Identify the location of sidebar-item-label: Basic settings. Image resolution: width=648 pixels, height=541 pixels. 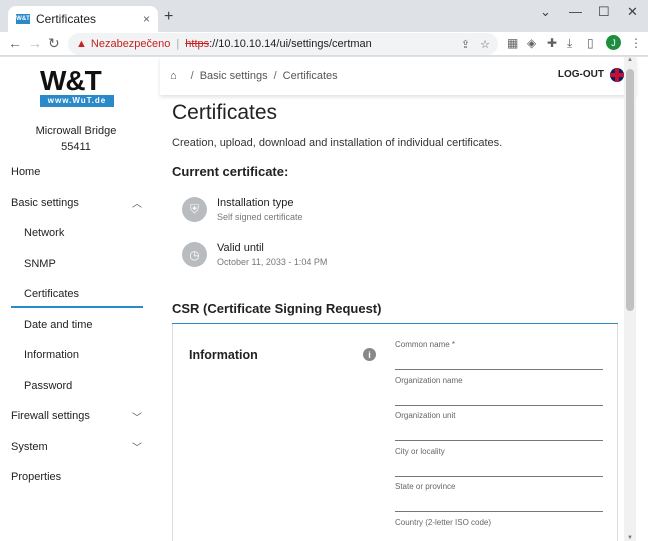
(45, 202).